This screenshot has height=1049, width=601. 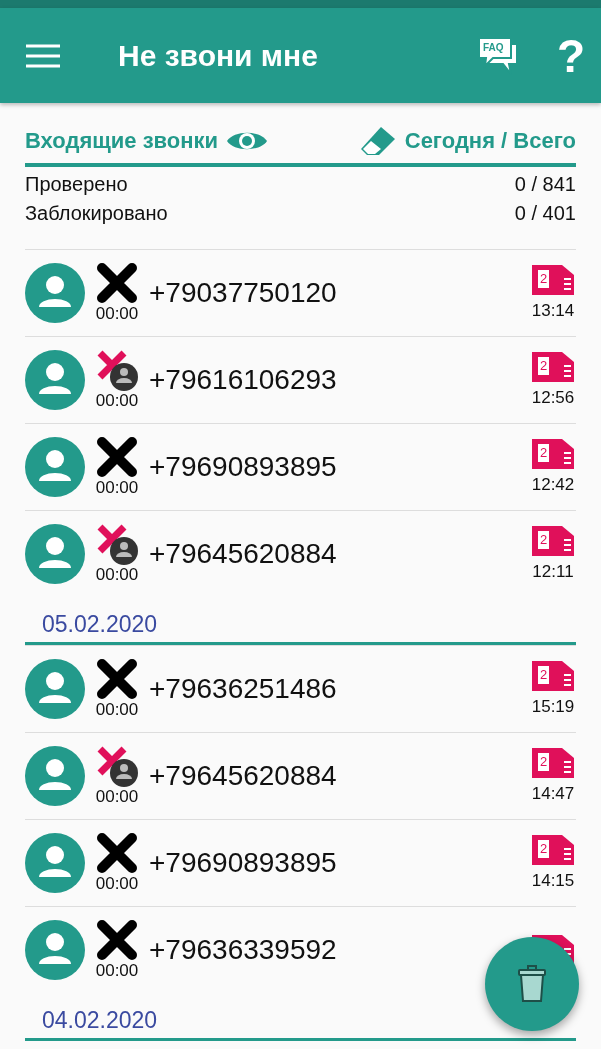 What do you see at coordinates (553, 707) in the screenshot?
I see `call-time: 15:19` at bounding box center [553, 707].